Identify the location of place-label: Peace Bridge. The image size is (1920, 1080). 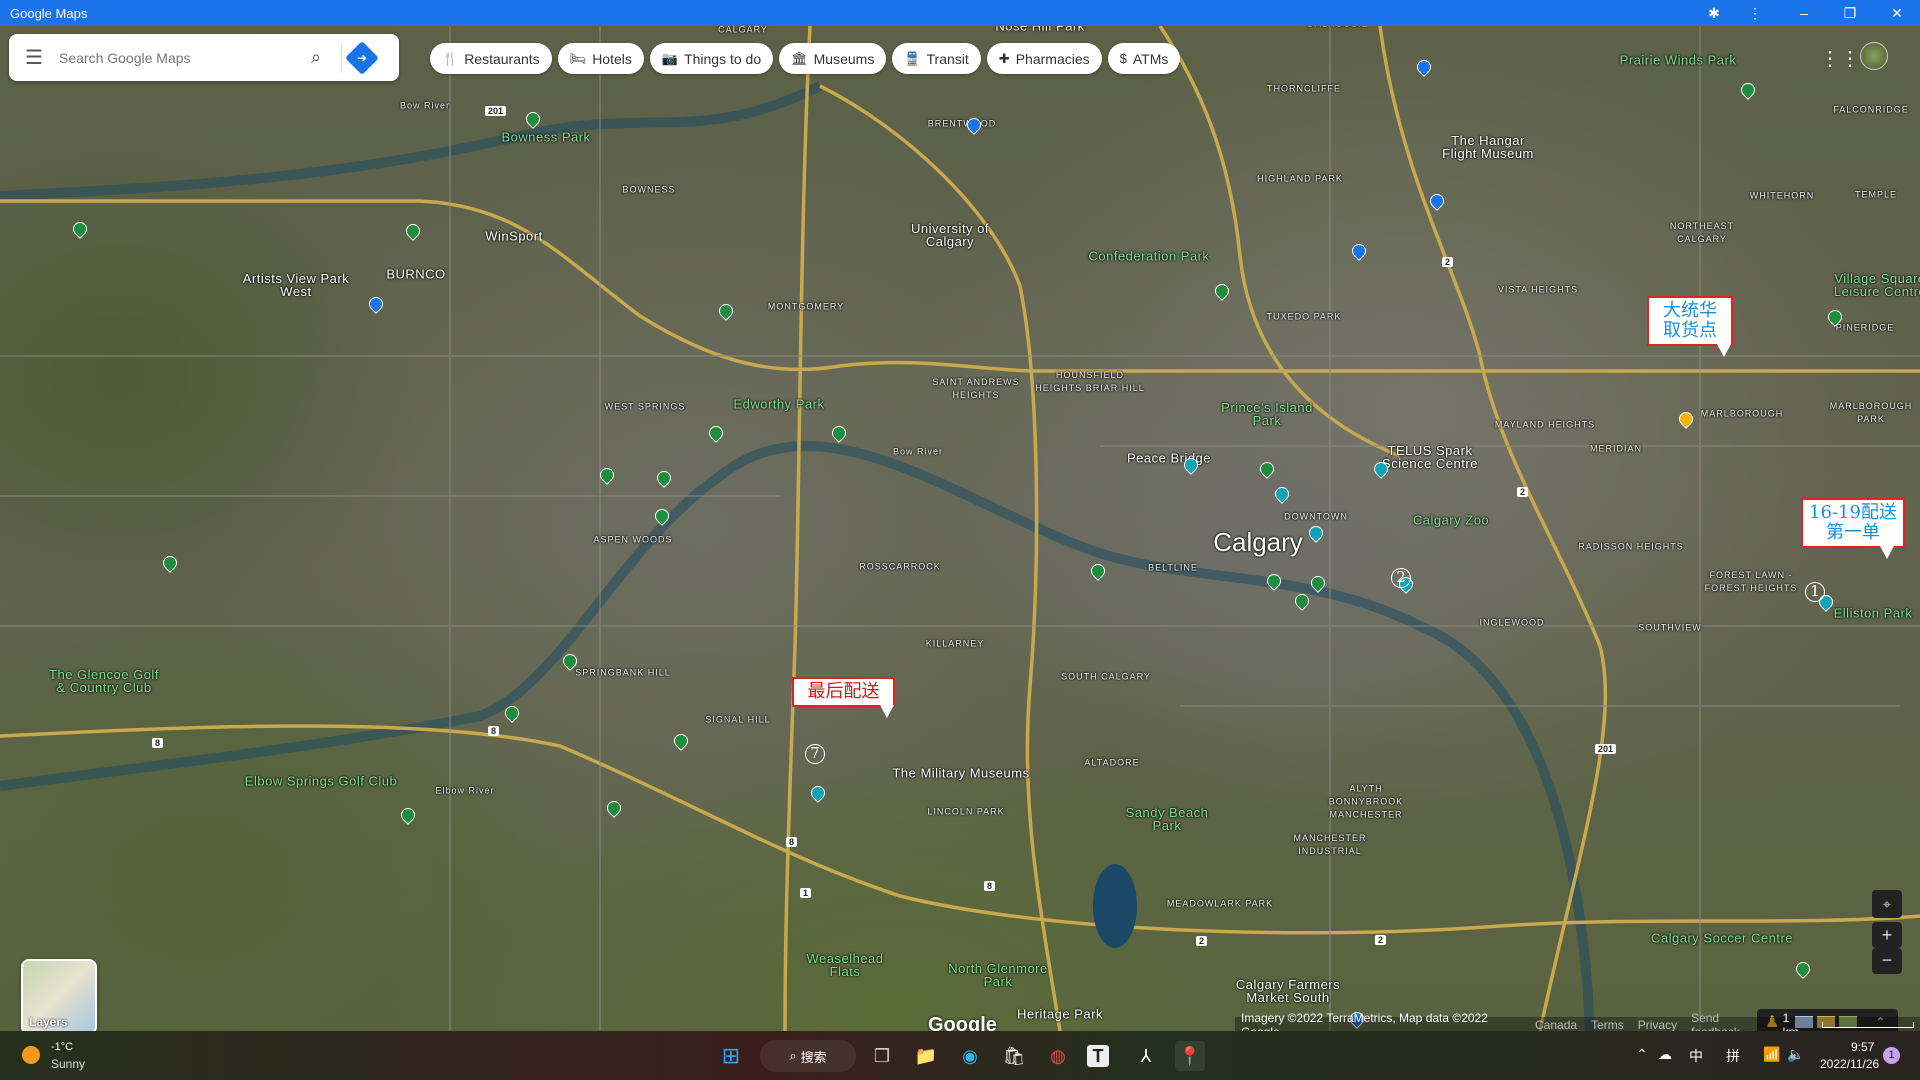
(1169, 458).